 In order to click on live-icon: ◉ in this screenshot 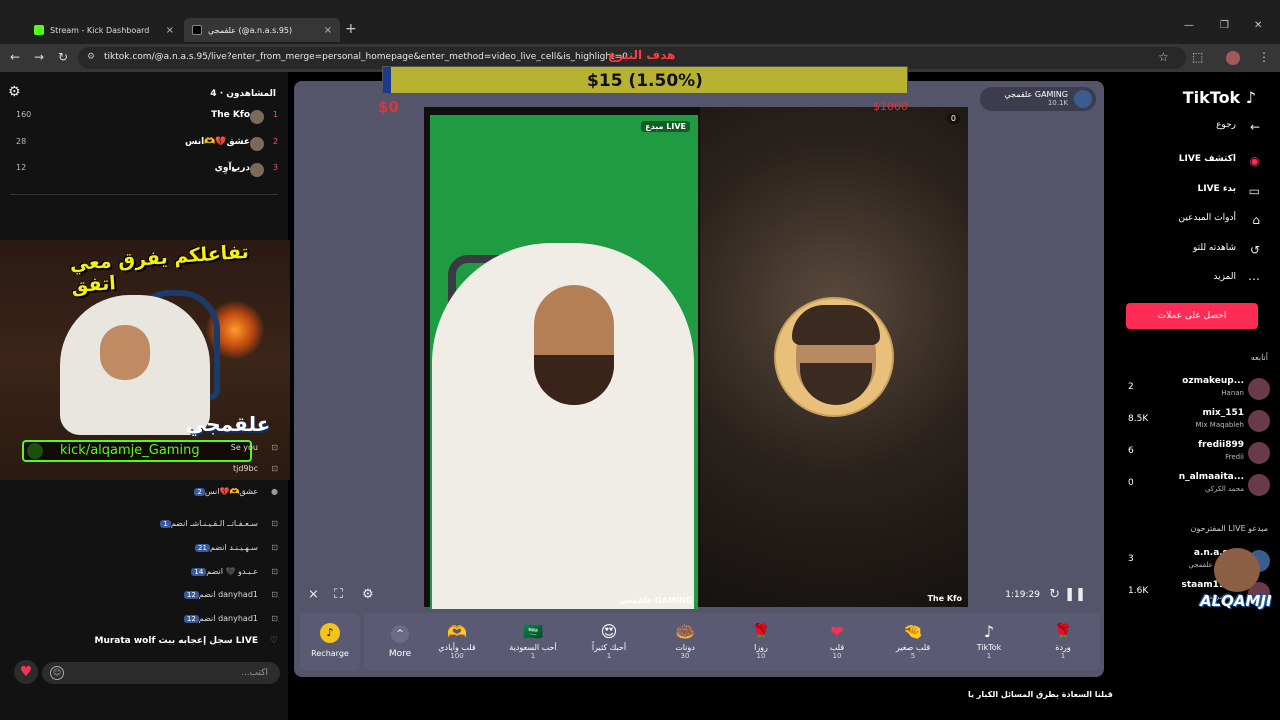, I will do `click(1254, 161)`.